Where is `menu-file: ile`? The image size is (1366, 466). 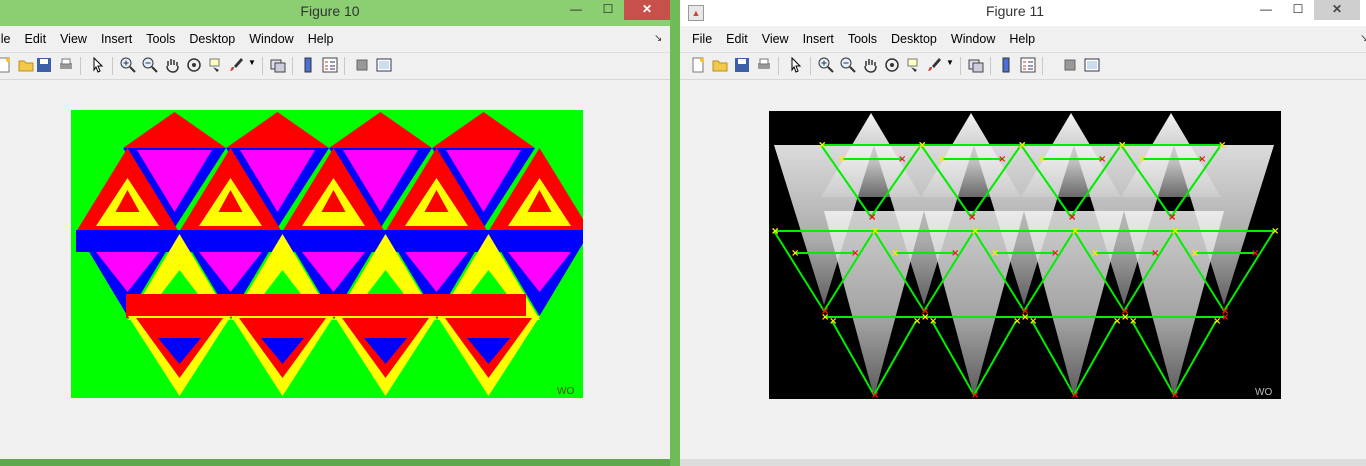 menu-file: ile is located at coordinates (9, 39).